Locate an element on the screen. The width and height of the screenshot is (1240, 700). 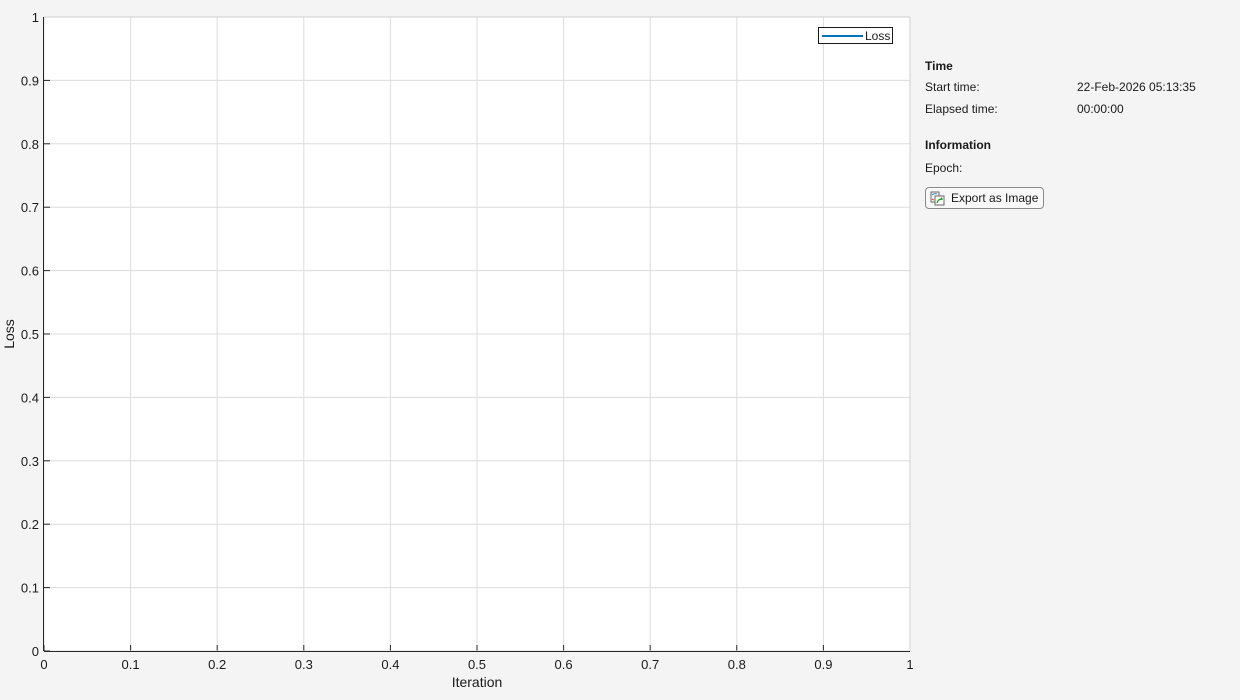
elapsed-time-row: Elapsed time: 00:00:00 is located at coordinates (1075, 109).